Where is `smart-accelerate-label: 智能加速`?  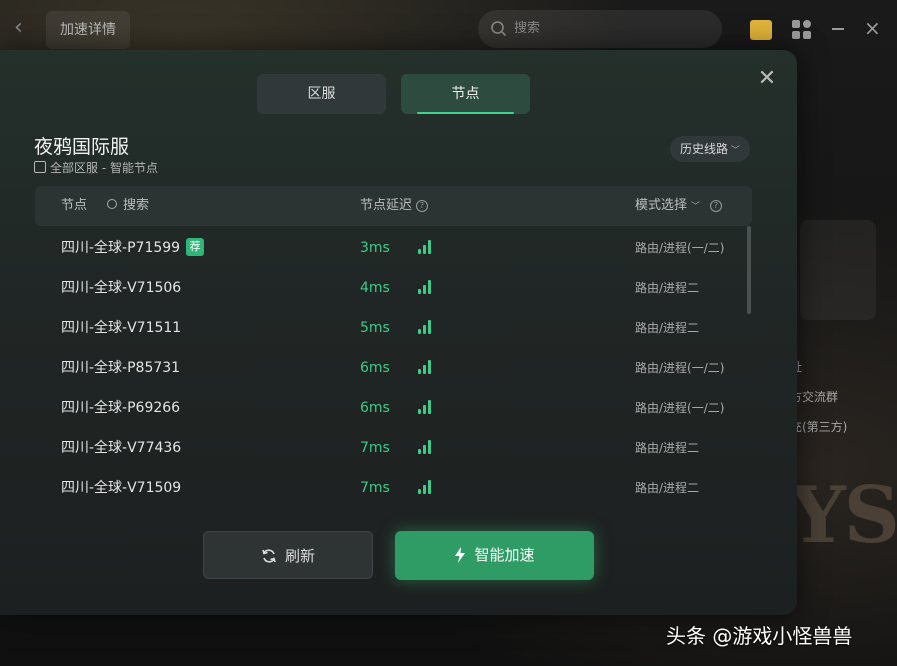
smart-accelerate-label: 智能加速 is located at coordinates (504, 555).